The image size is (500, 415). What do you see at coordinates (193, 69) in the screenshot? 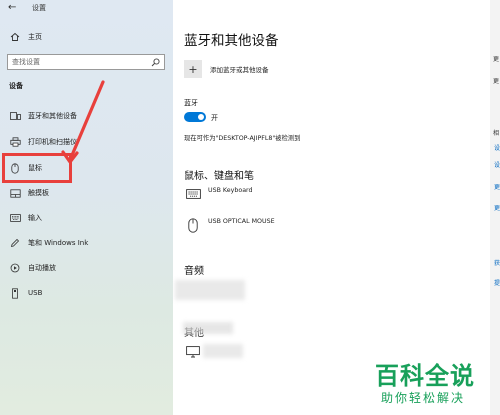
I see `plus-icon: +` at bounding box center [193, 69].